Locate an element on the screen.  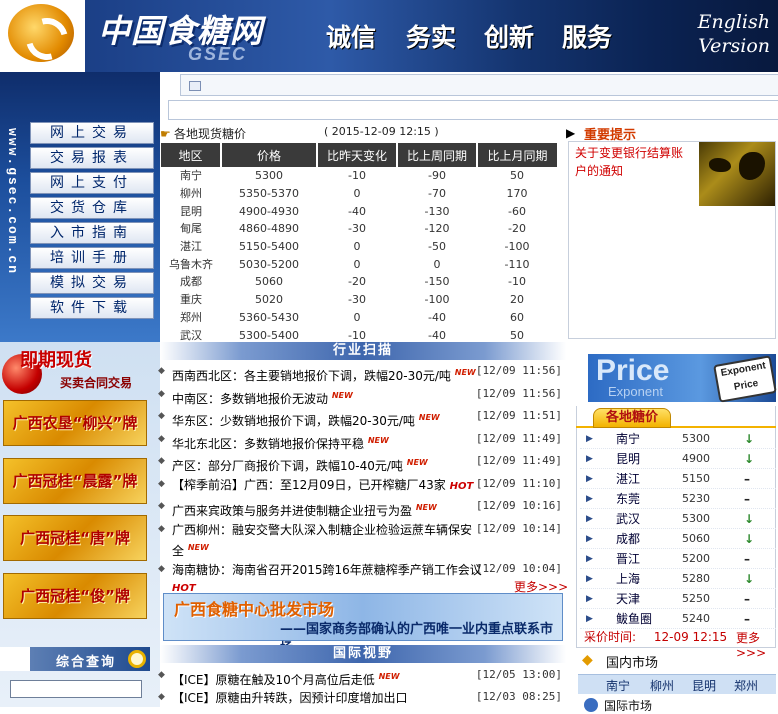
nav-online-trading: 网上交易 is located at coordinates (92, 133).